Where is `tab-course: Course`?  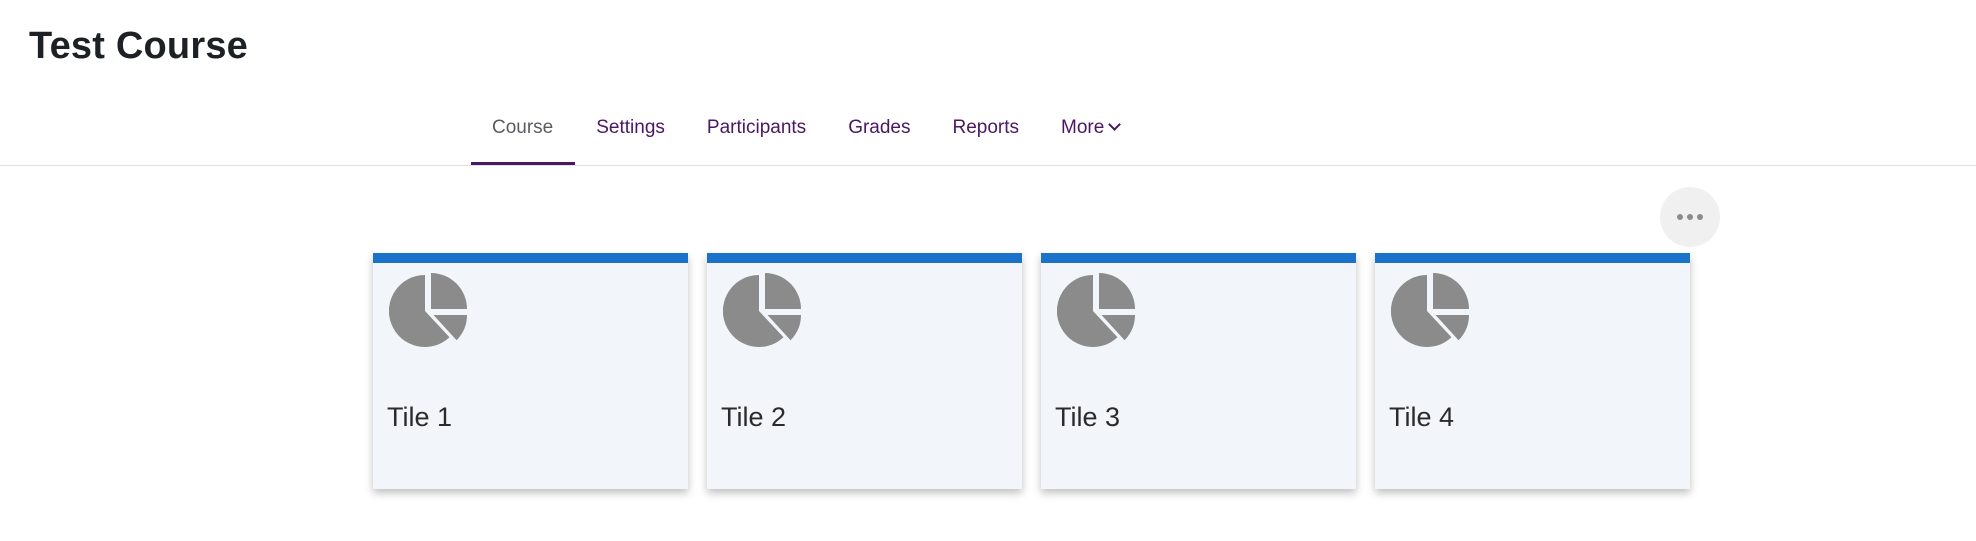
tab-course: Course is located at coordinates (523, 131).